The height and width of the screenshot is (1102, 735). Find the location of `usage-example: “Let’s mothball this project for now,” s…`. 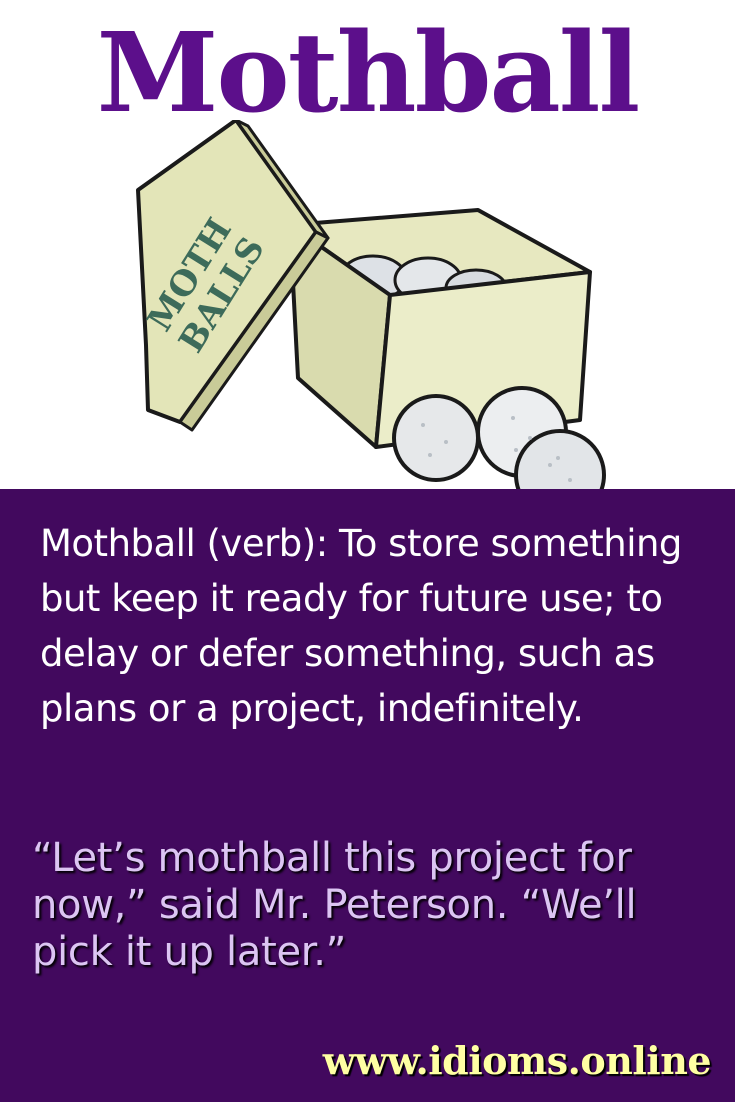

usage-example: “Let’s mothball this project for now,” s… is located at coordinates (334, 905).